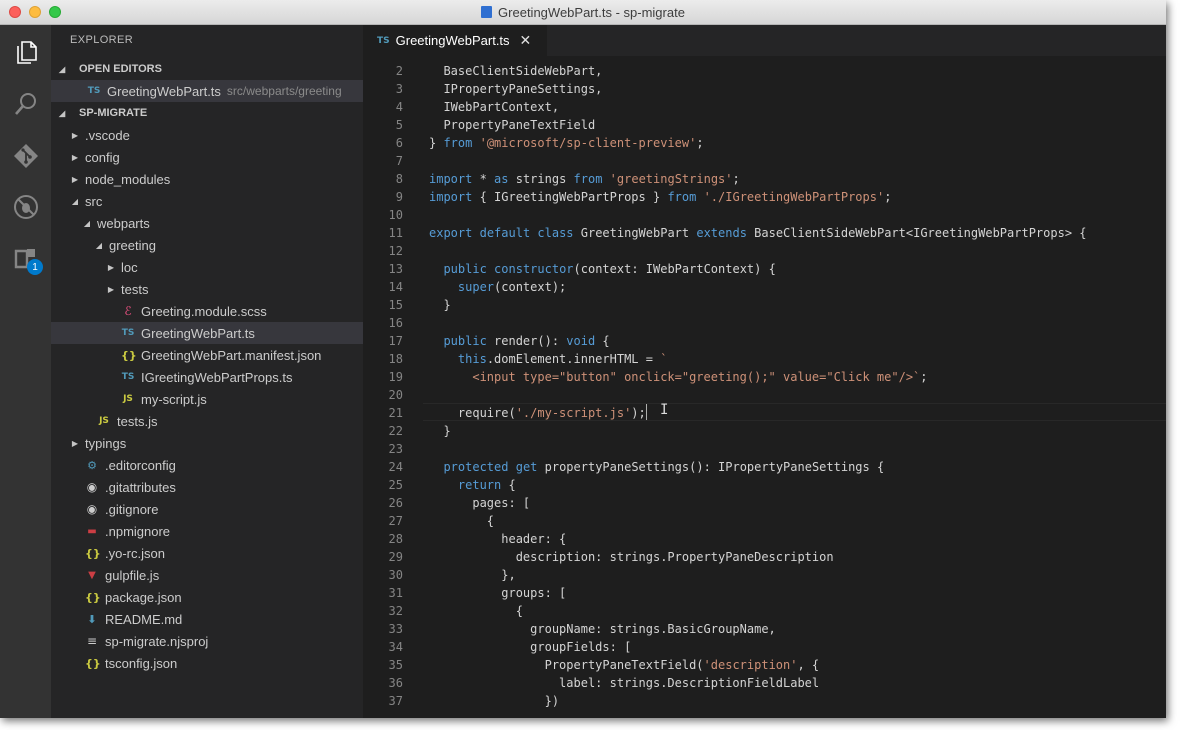 This screenshot has width=1180, height=730. Describe the element at coordinates (399, 197) in the screenshot. I see `line-number: 9` at that location.